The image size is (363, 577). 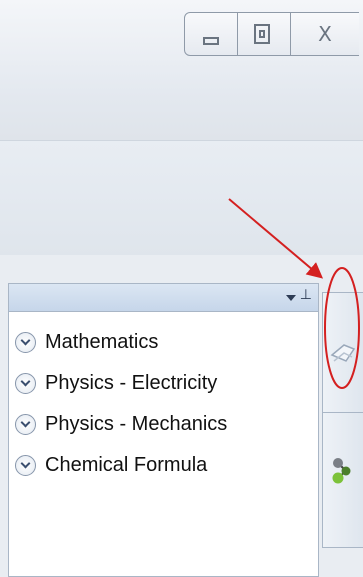 I want to click on category-item-mathematics: Mathematics, so click(x=163, y=342).